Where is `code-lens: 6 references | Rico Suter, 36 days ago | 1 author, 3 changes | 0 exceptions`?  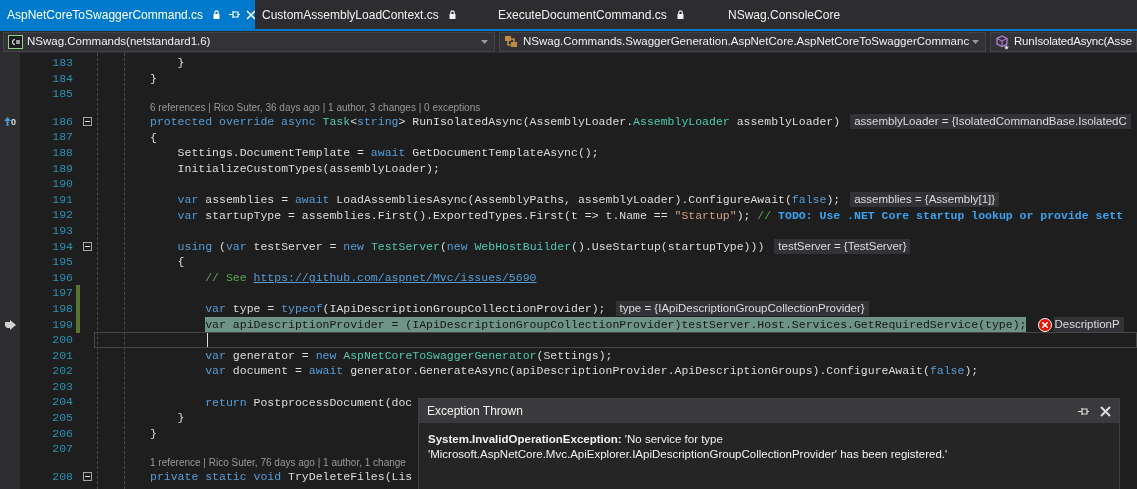
code-lens: 6 references | Rico Suter, 36 days ago | 1 author, 3 changes | 0 exceptions is located at coordinates (315, 107).